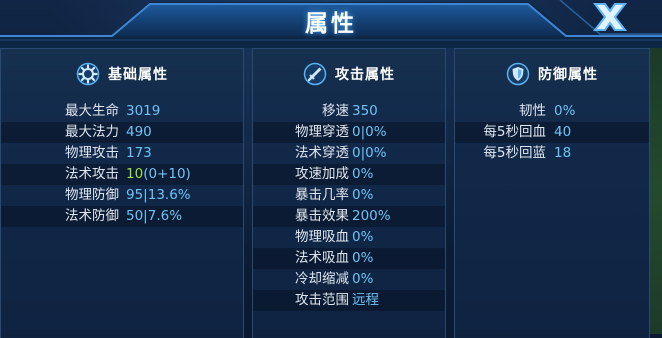 The image size is (662, 338). I want to click on attr-label: 冷却缩减, so click(322, 279).